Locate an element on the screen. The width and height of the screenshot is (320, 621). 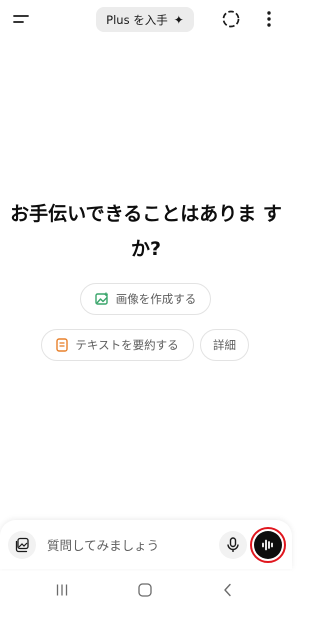
get-plus-label: Plus を入手 is located at coordinates (137, 19).